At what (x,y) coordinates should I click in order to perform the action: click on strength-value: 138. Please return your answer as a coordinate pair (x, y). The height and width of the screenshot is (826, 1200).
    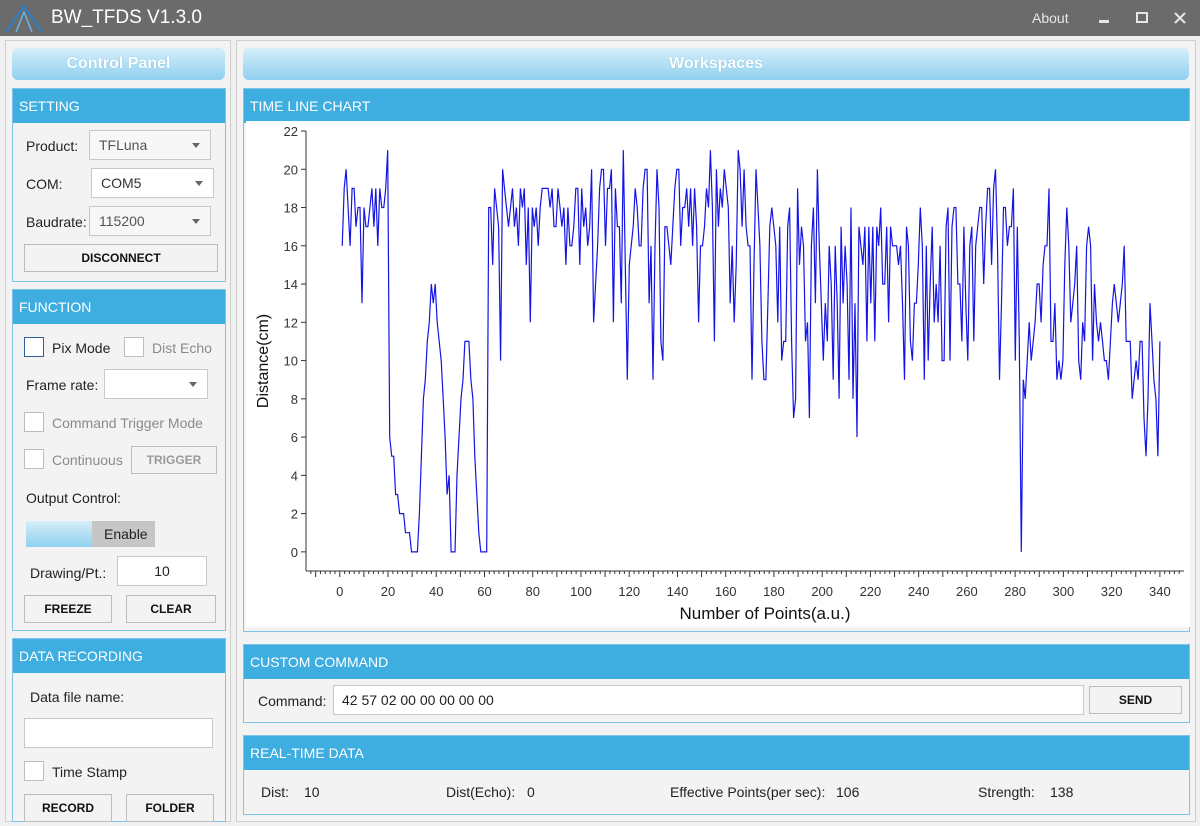
    Looking at the image, I should click on (1062, 792).